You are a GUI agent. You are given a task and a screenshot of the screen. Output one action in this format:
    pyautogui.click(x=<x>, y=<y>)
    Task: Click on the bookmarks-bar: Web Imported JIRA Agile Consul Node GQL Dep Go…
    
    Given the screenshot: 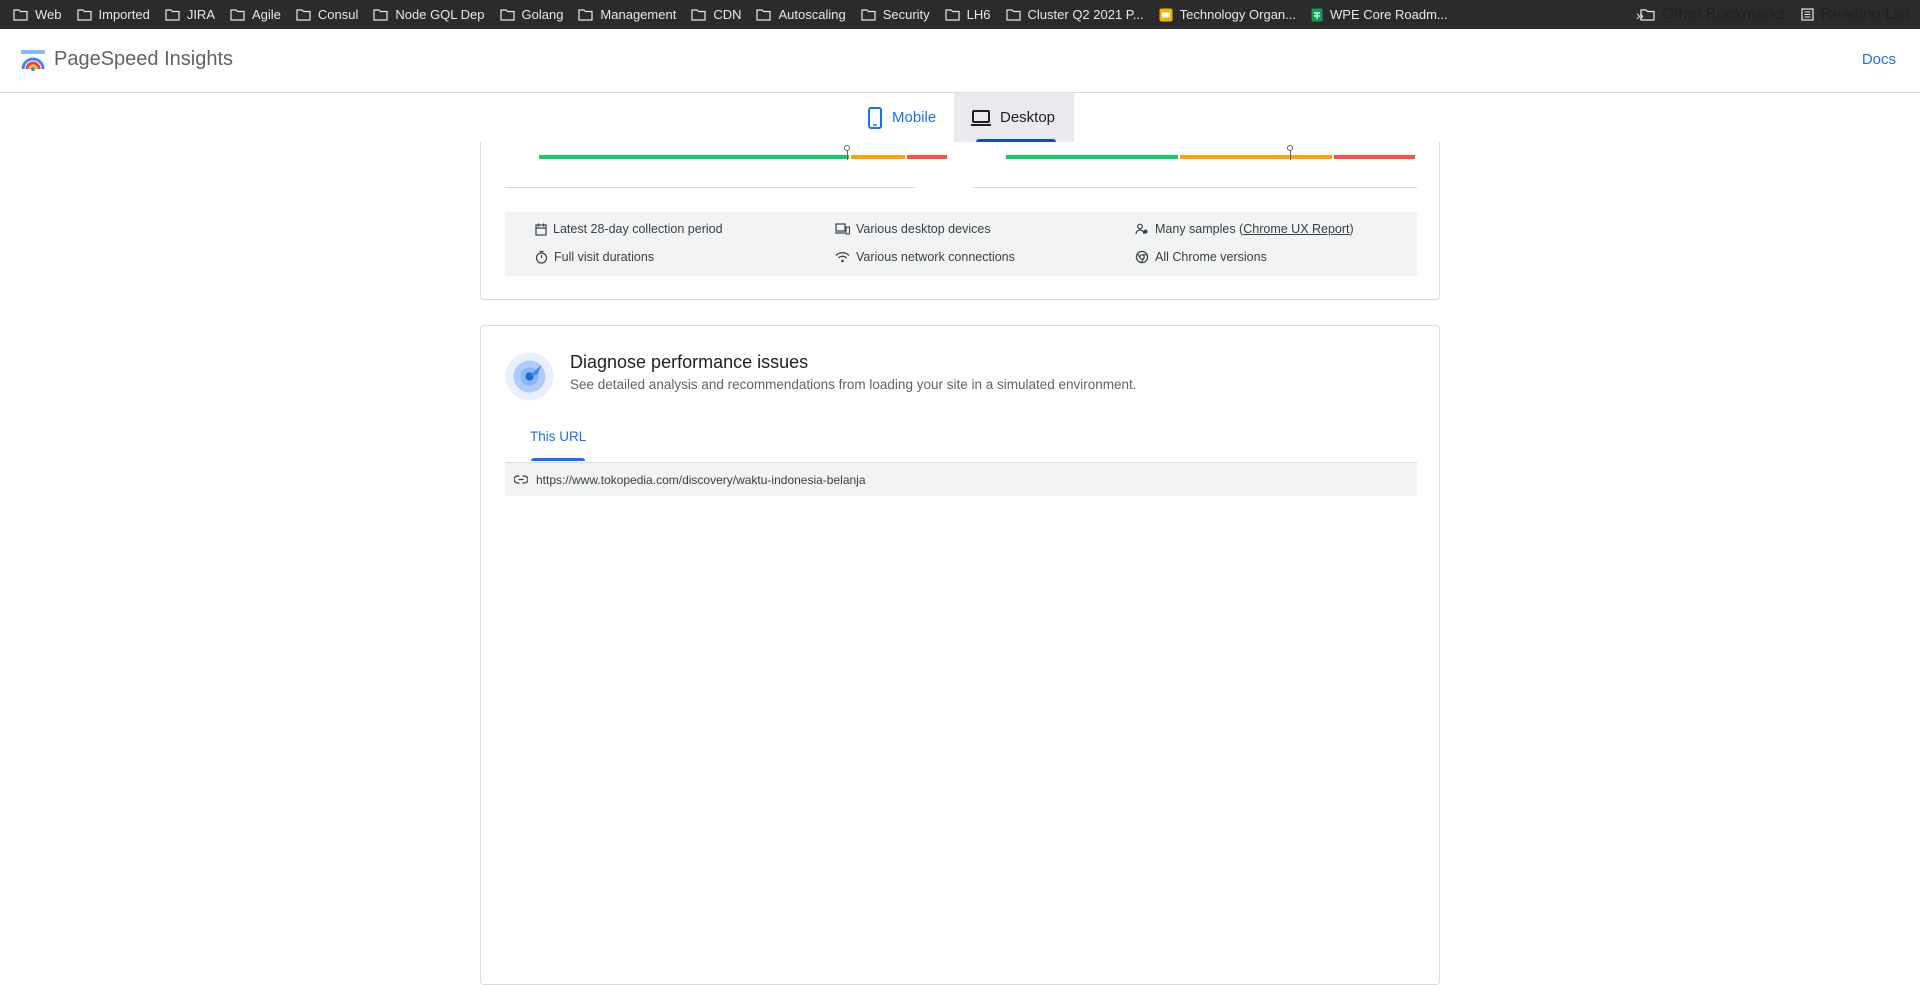 What is the action you would take?
    pyautogui.click(x=960, y=14)
    